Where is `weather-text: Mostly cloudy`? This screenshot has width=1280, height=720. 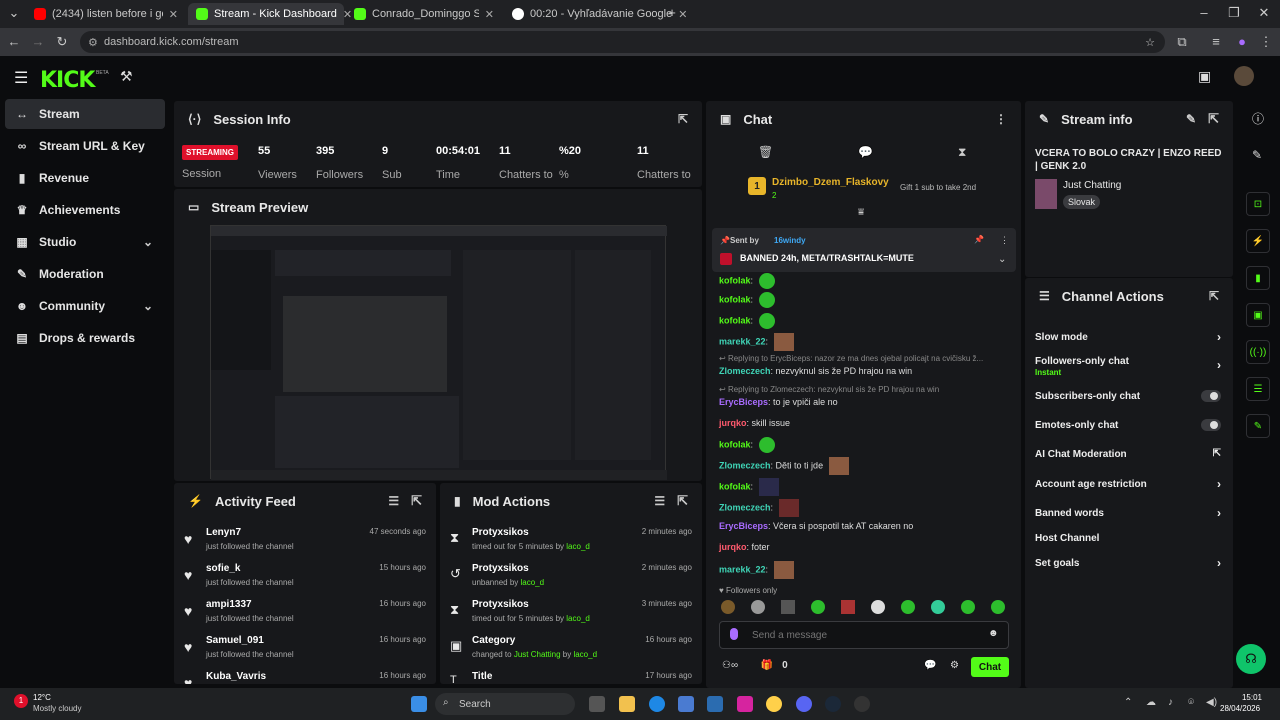
weather-text: Mostly cloudy is located at coordinates (57, 708).